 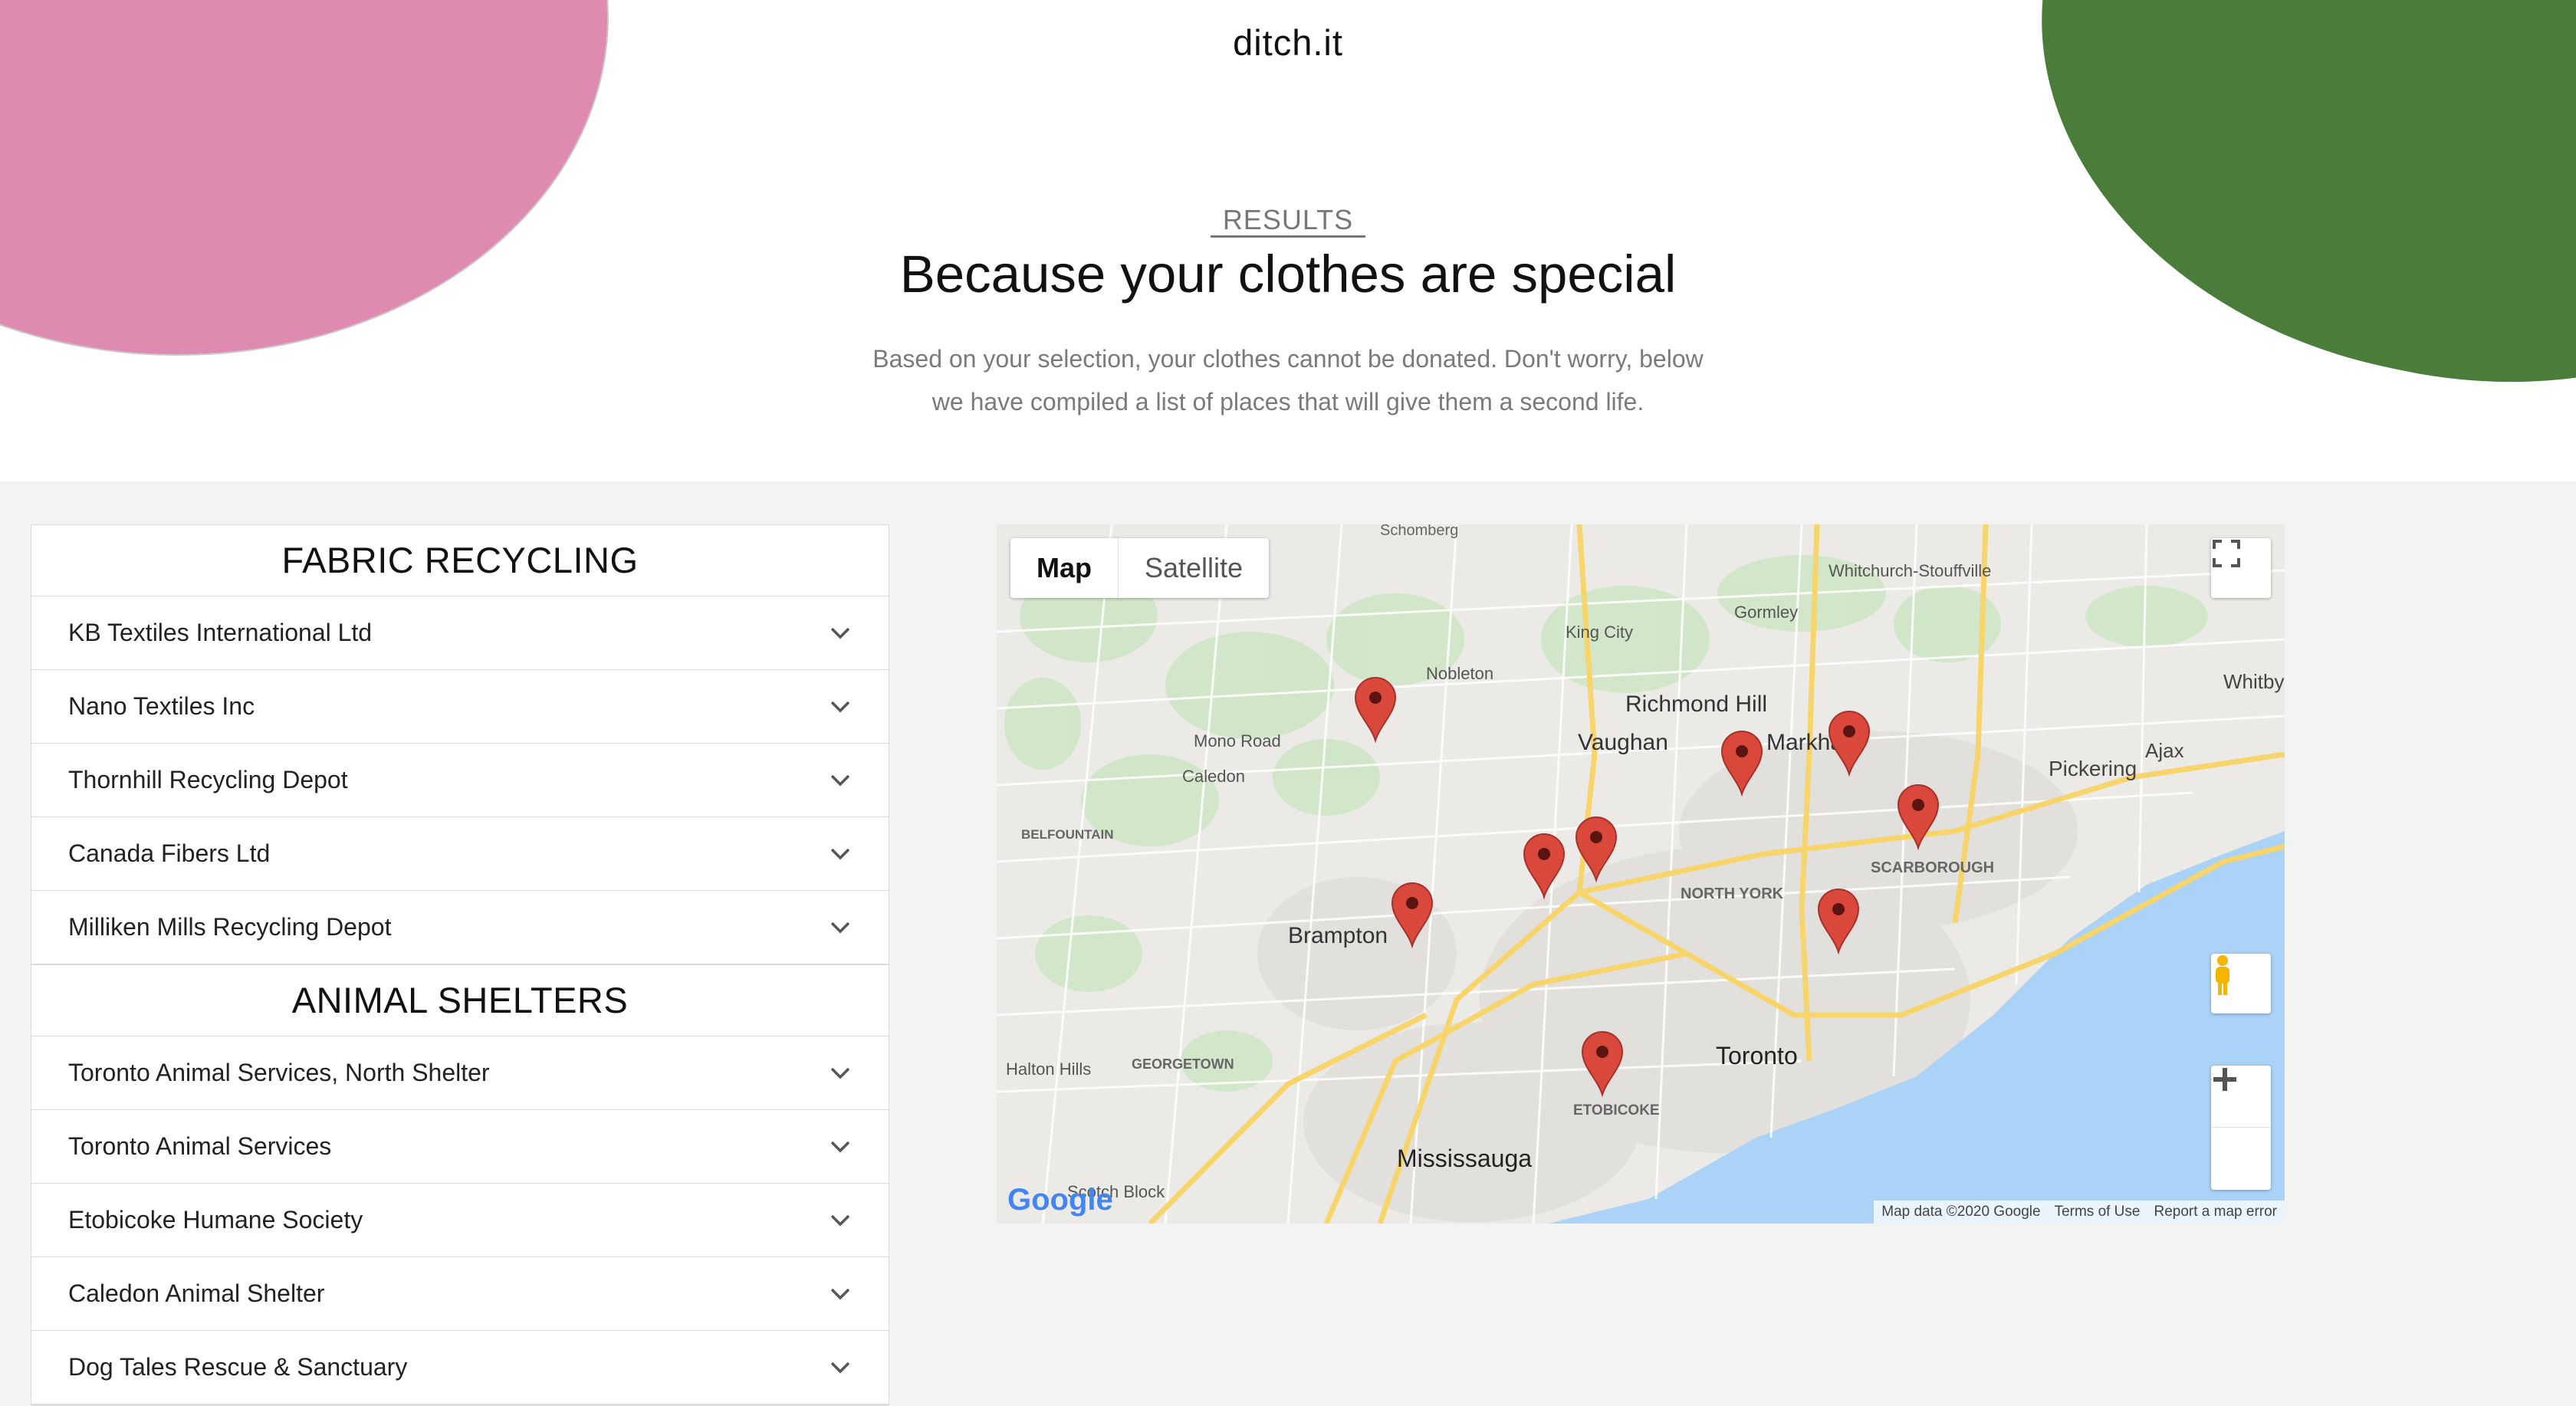 I want to click on results-eyebrow: RESULTS, so click(x=1288, y=221).